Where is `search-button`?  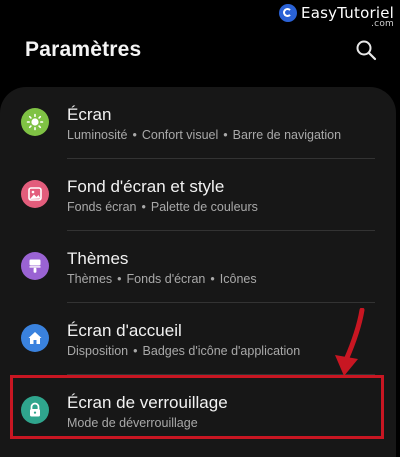
search-button is located at coordinates (366, 50).